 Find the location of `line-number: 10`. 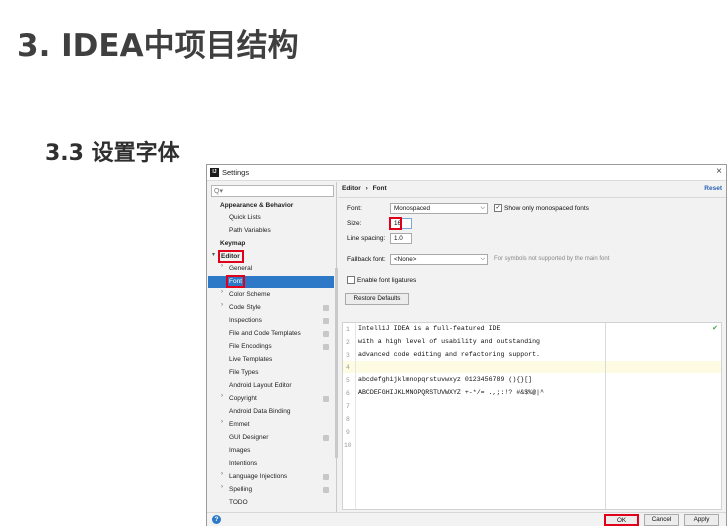

line-number: 10 is located at coordinates (348, 445).